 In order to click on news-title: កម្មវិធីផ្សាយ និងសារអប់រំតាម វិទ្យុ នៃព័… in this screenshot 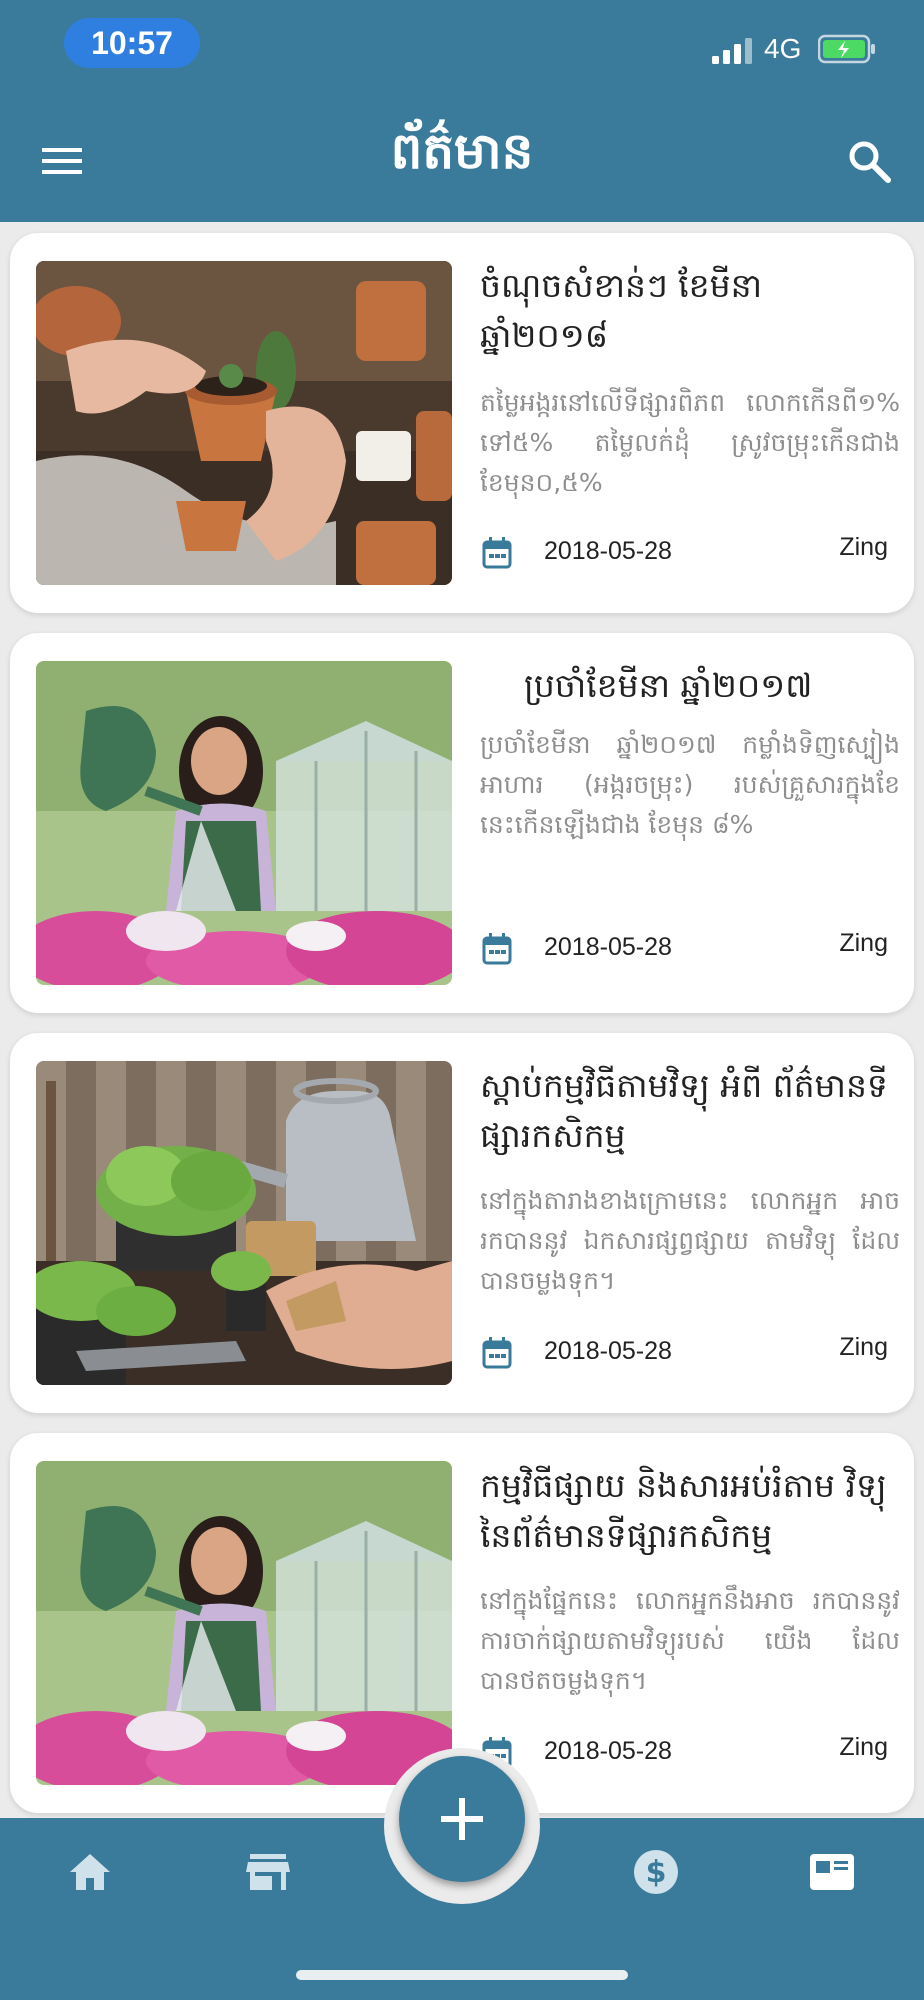, I will do `click(690, 1511)`.